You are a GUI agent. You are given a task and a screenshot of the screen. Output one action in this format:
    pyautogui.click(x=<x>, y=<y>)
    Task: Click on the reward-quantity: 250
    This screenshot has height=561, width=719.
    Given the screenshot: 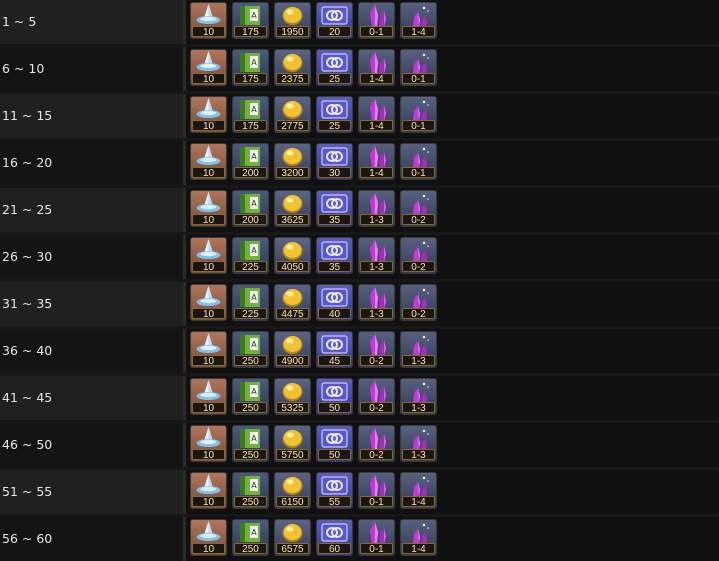 What is the action you would take?
    pyautogui.click(x=250, y=361)
    